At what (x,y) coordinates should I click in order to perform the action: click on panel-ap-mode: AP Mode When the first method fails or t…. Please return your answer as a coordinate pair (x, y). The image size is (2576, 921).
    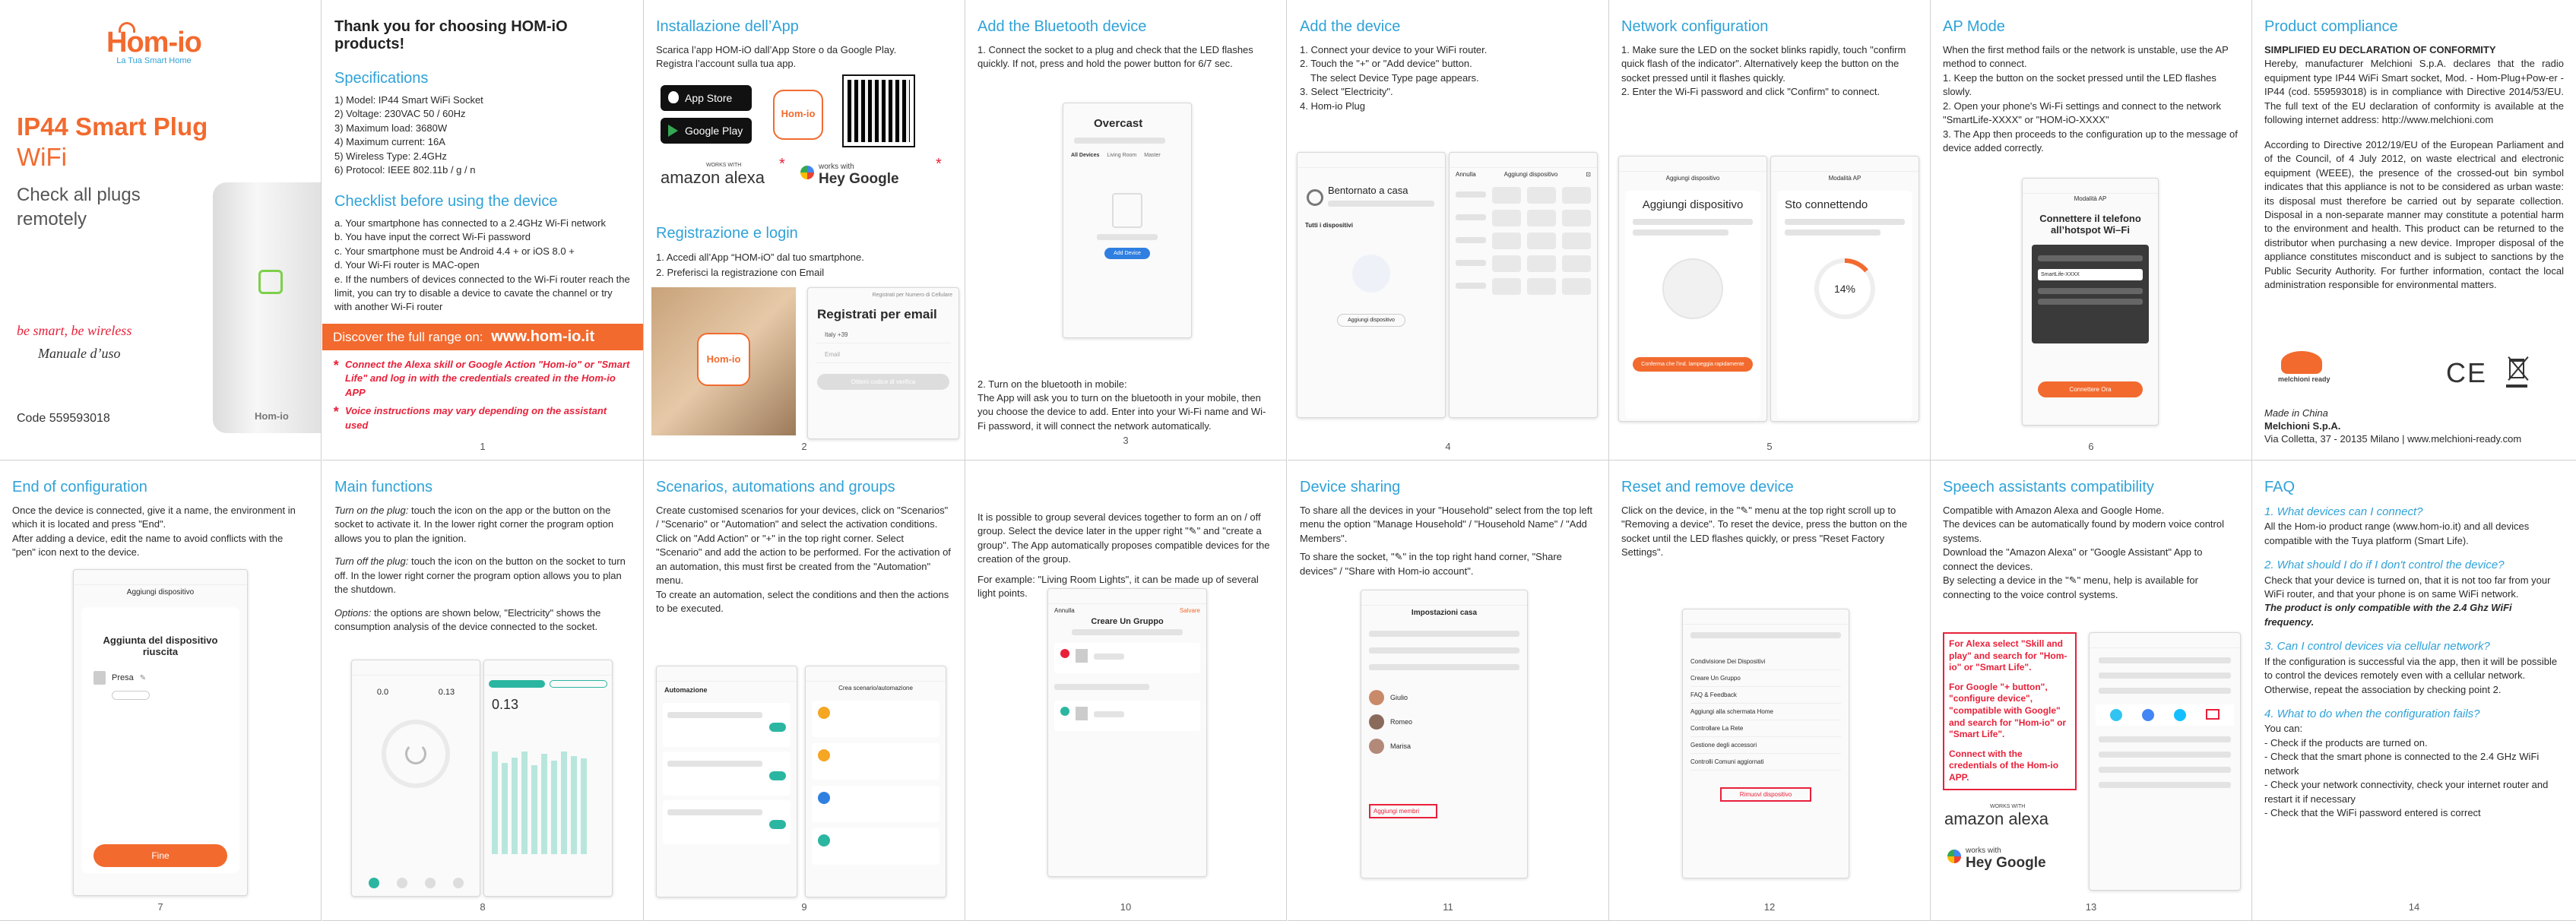
    Looking at the image, I should click on (2091, 230).